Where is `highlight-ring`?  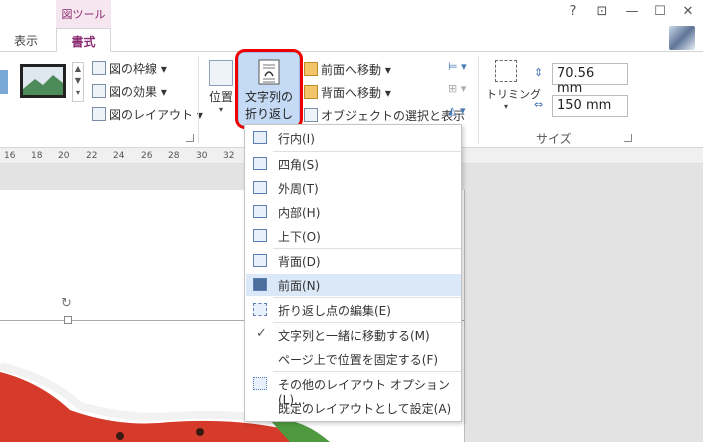
highlight-ring is located at coordinates (269, 89).